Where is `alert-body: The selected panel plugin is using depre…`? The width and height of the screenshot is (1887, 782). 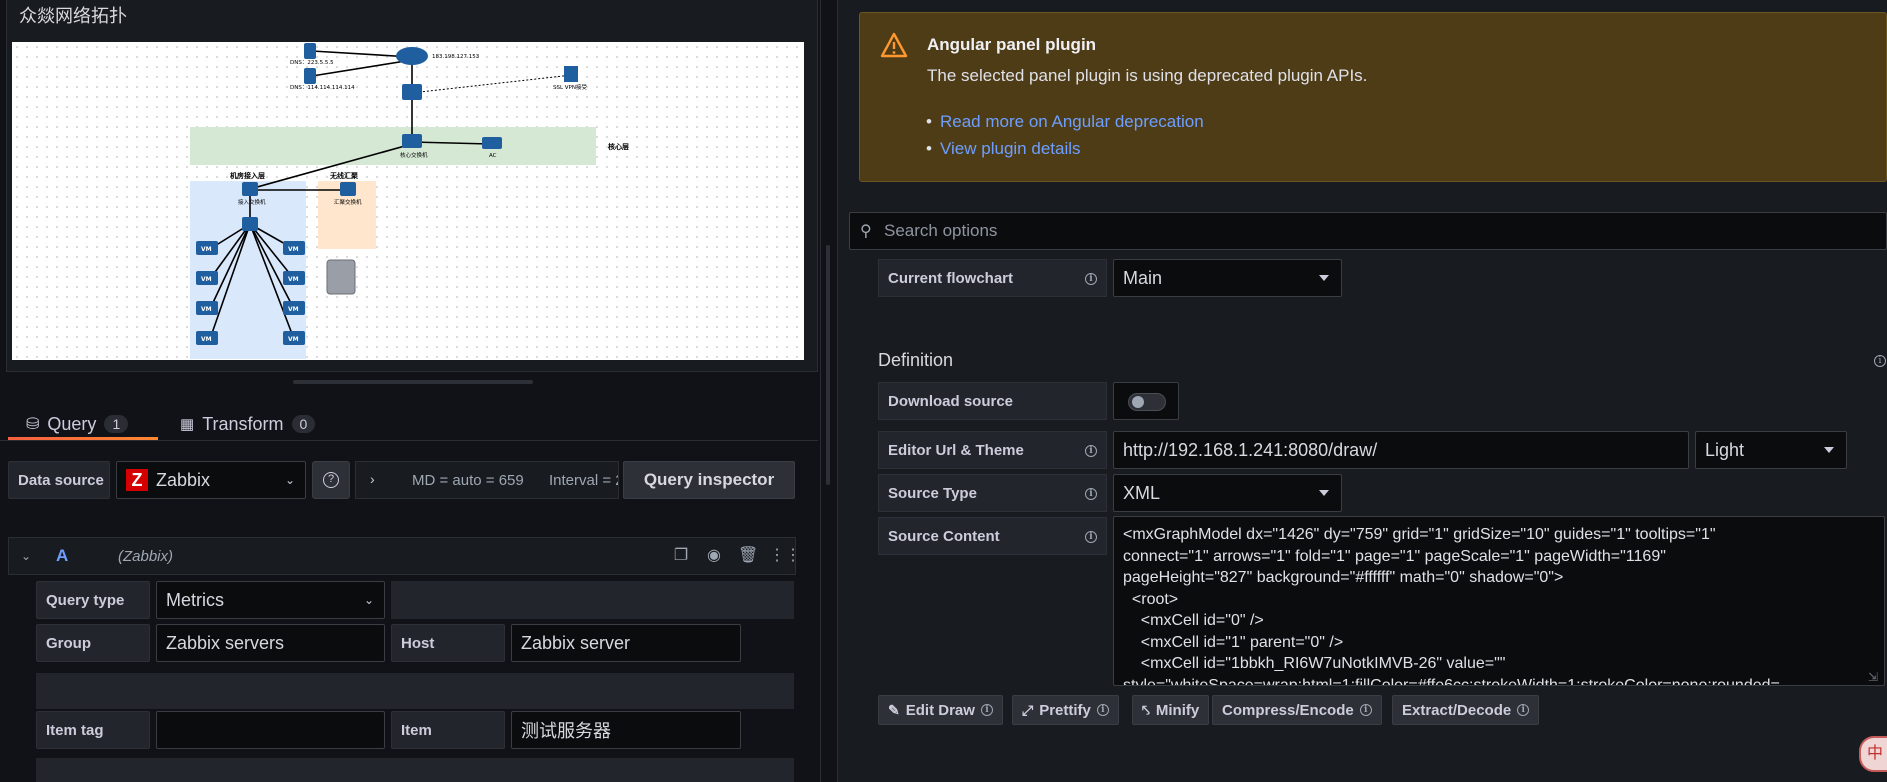
alert-body: The selected panel plugin is using depre… is located at coordinates (1147, 75).